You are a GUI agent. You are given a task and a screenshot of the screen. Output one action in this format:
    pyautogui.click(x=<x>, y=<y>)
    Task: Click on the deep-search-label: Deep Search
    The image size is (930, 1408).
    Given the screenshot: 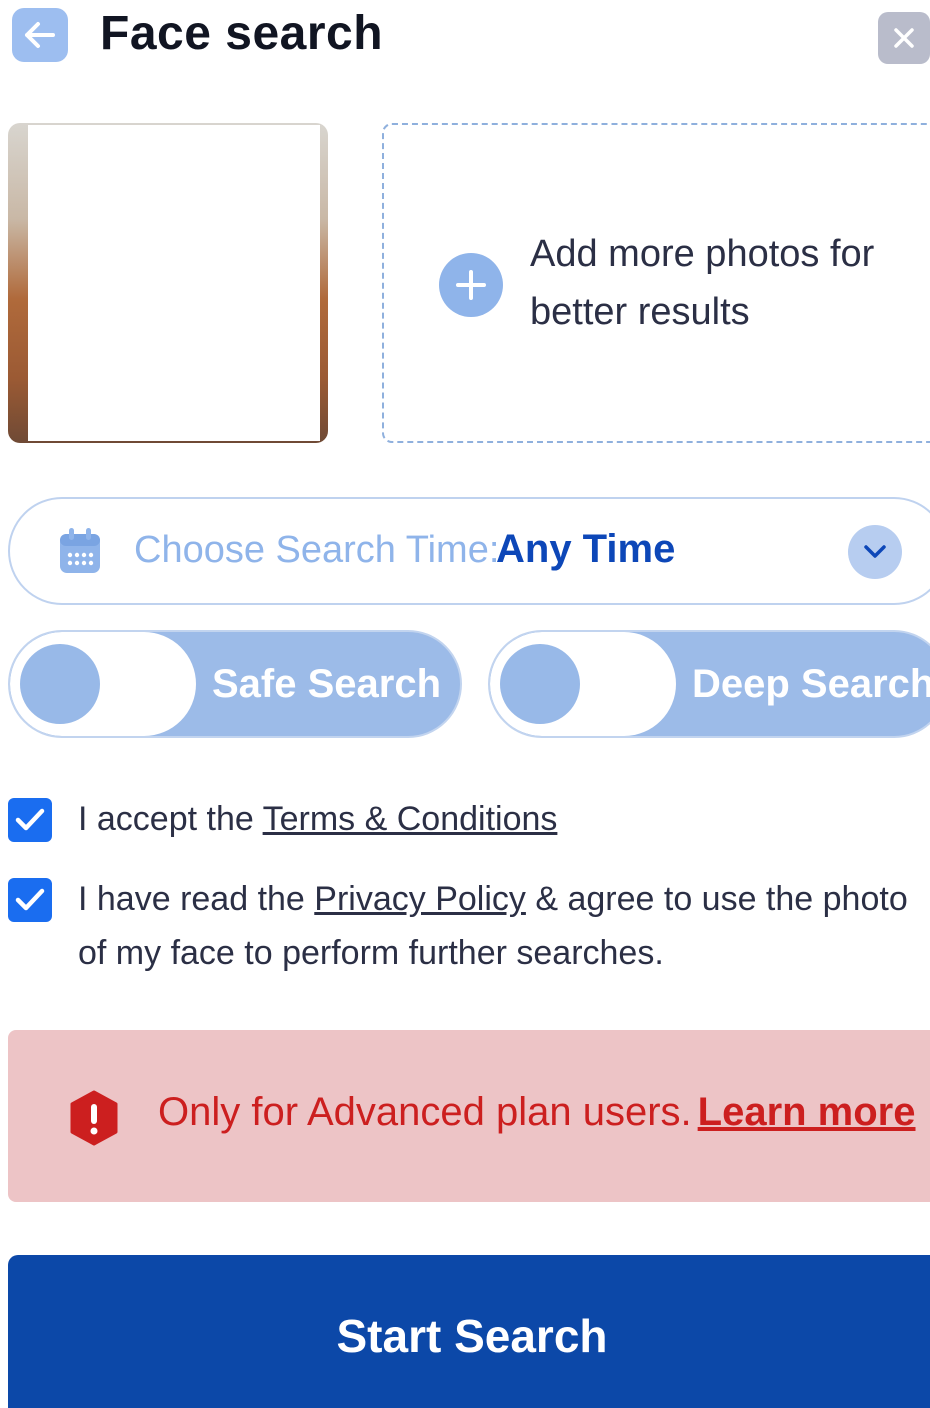 What is the action you would take?
    pyautogui.click(x=811, y=684)
    